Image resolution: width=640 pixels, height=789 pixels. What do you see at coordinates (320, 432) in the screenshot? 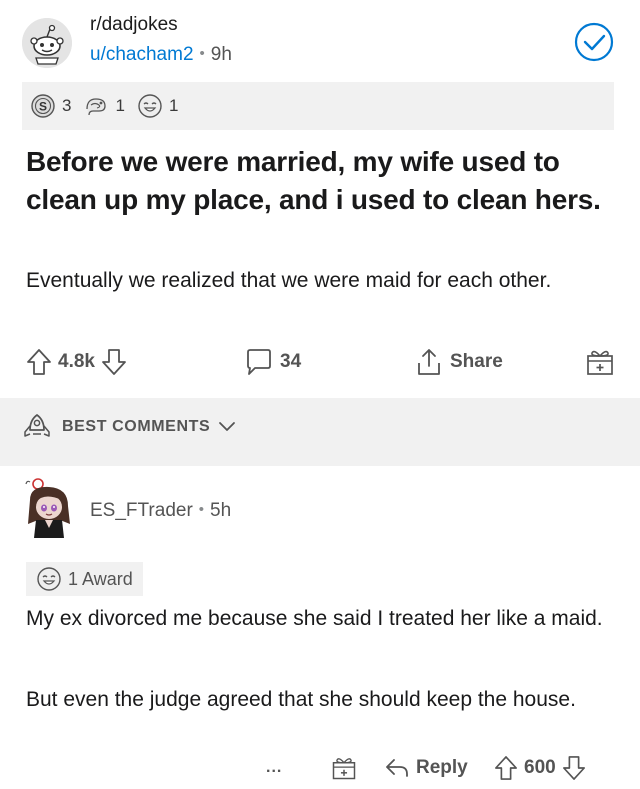
I see `comments-sort-band: BEST COMMENTS` at bounding box center [320, 432].